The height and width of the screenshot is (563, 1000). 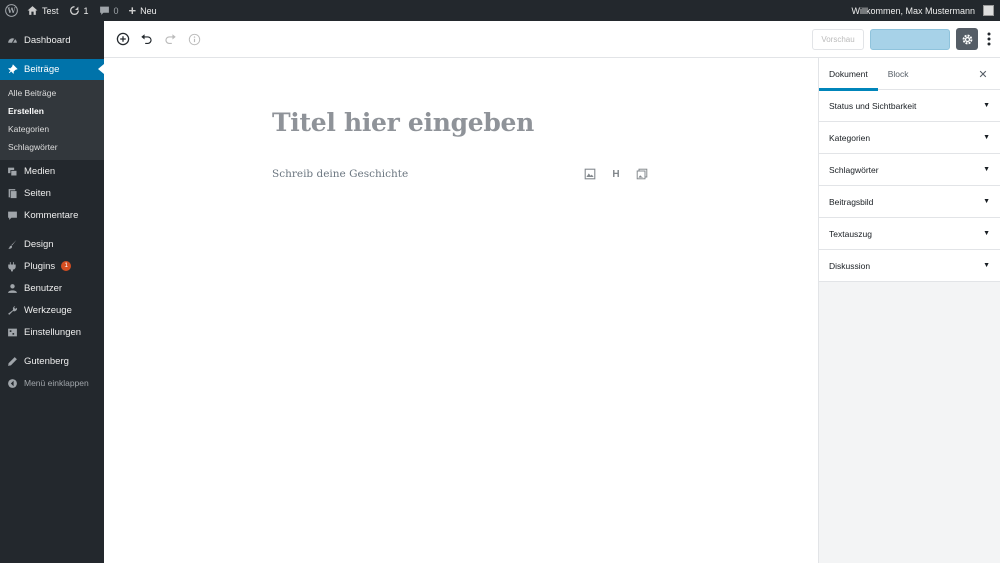 I want to click on update-count-badge: 1, so click(x=66, y=266).